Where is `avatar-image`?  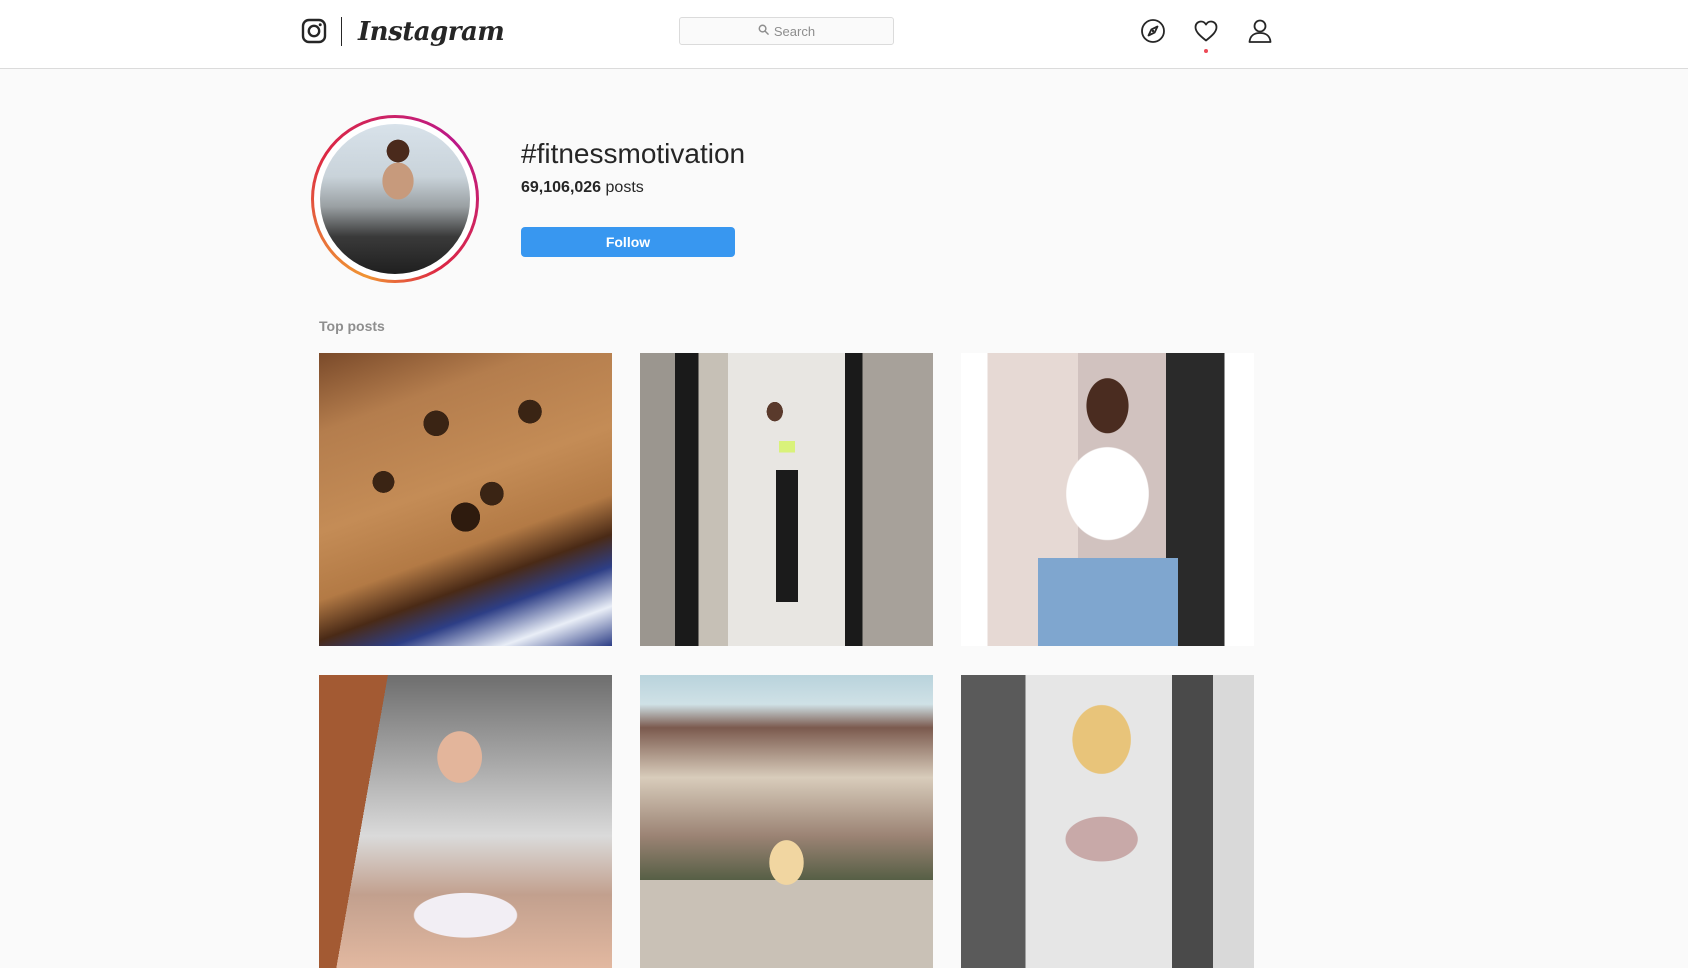
avatar-image is located at coordinates (395, 199).